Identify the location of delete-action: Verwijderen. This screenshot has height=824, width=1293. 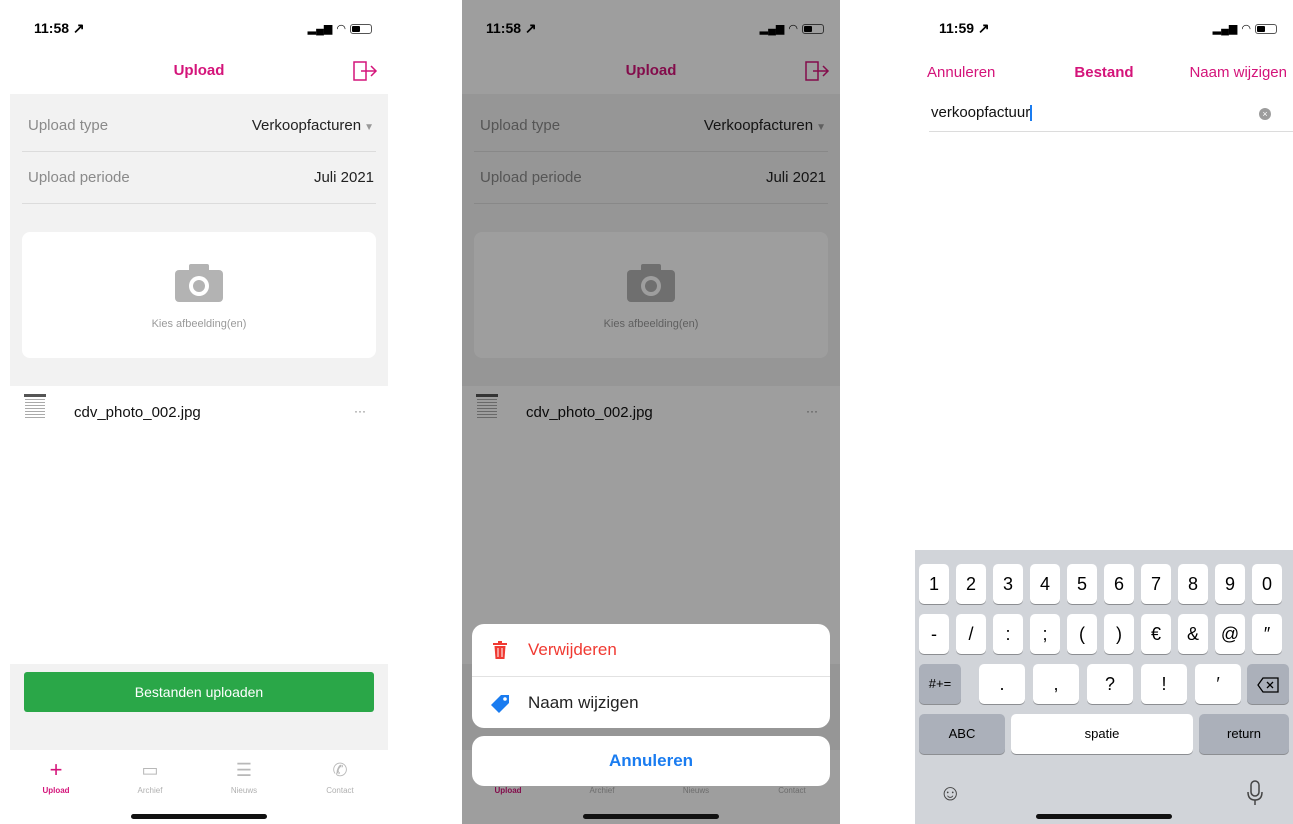
(651, 650).